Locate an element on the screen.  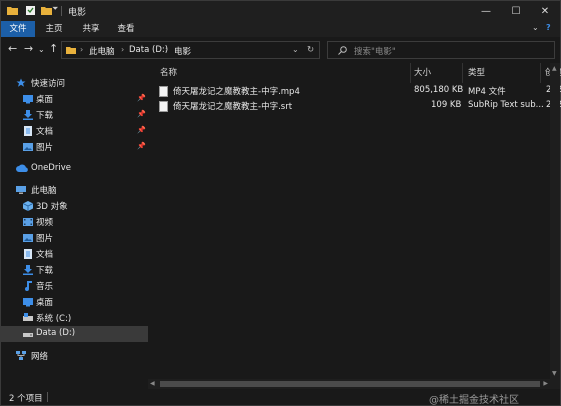
recent-locations-button: ⌄ is located at coordinates (41, 50).